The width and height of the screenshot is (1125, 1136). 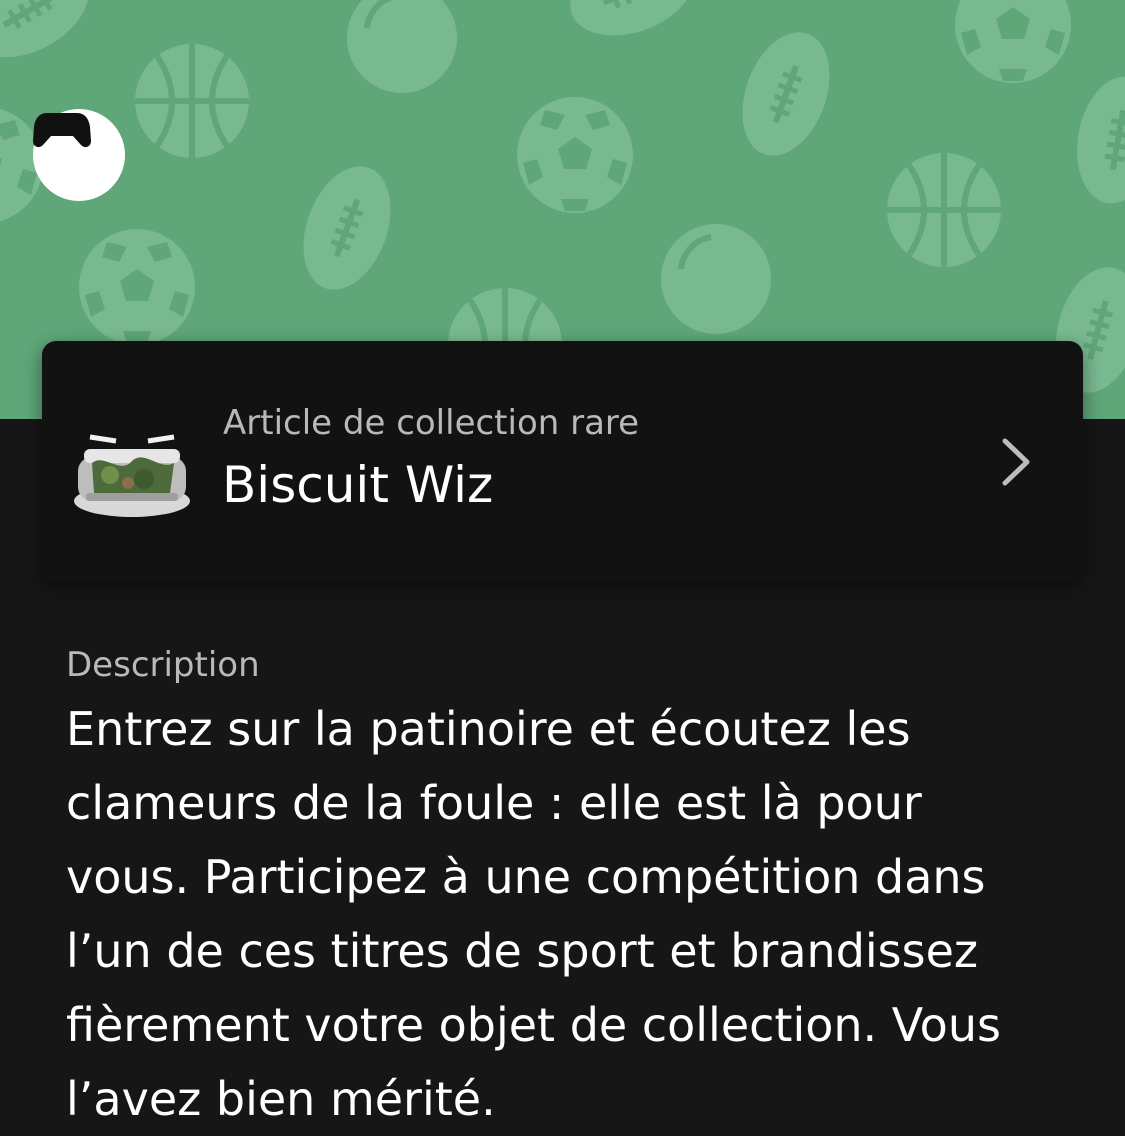 What do you see at coordinates (431, 423) in the screenshot?
I see `collectible-rarity: Article de collection rare` at bounding box center [431, 423].